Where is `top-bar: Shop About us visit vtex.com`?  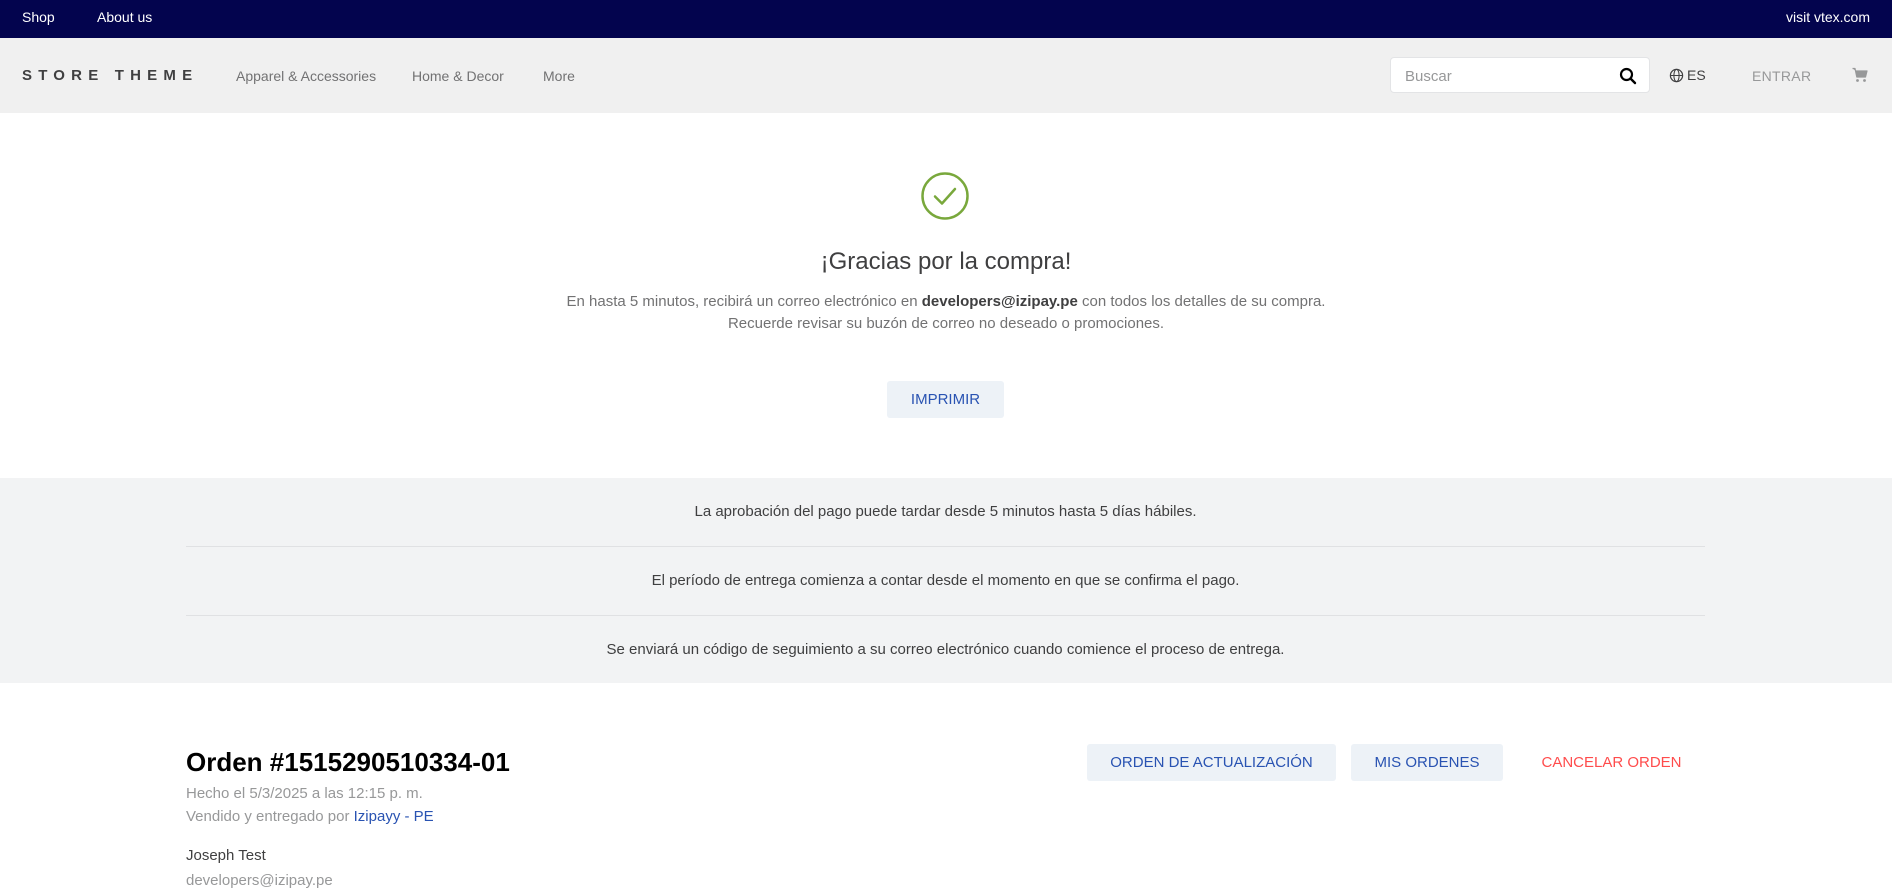 top-bar: Shop About us visit vtex.com is located at coordinates (946, 19).